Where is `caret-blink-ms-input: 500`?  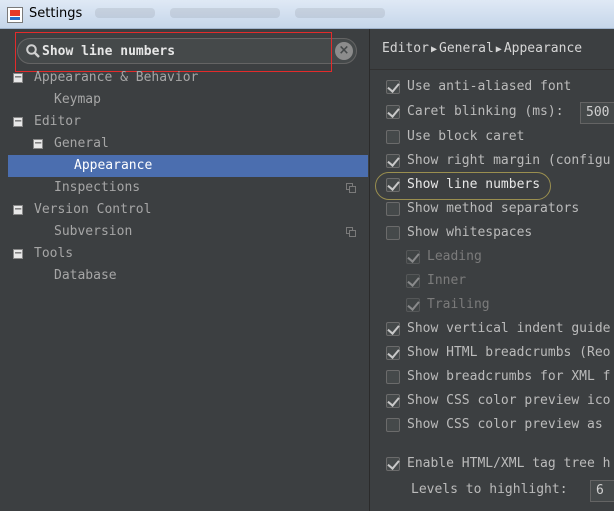 caret-blink-ms-input: 500 is located at coordinates (597, 113).